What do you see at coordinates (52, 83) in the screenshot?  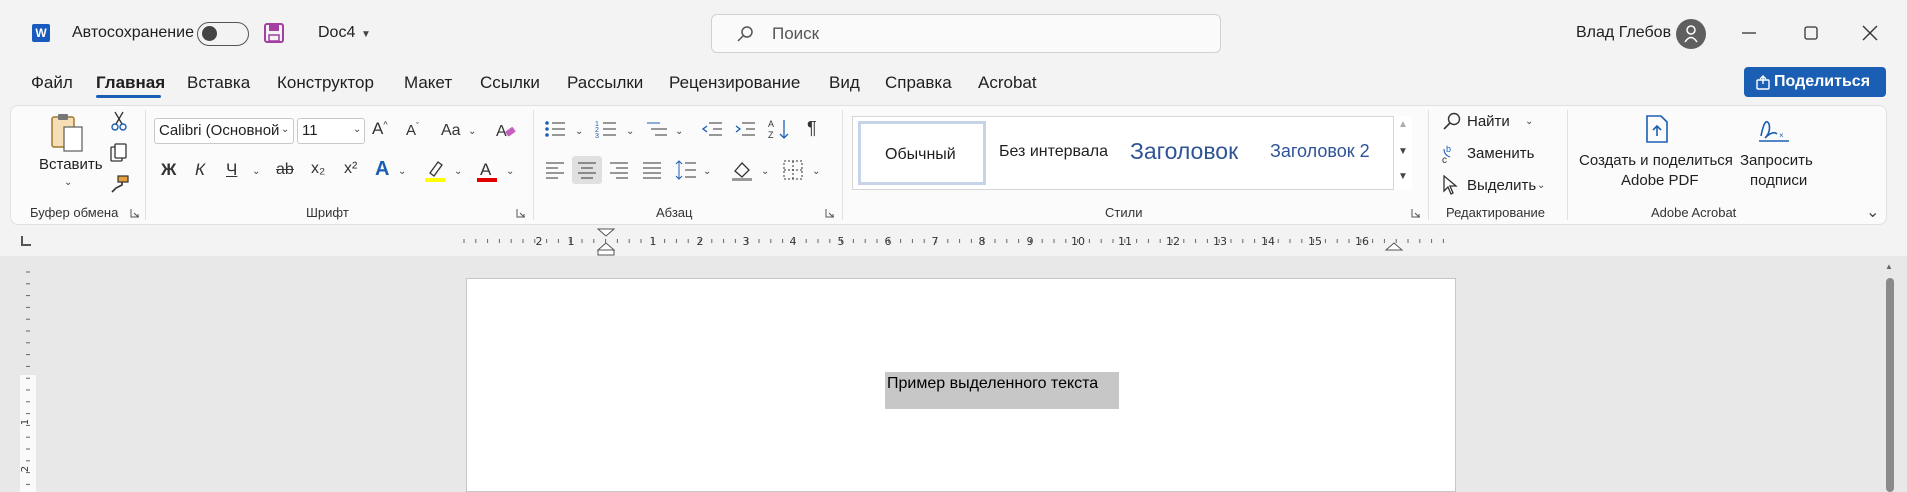 I see `tab-file: Файл` at bounding box center [52, 83].